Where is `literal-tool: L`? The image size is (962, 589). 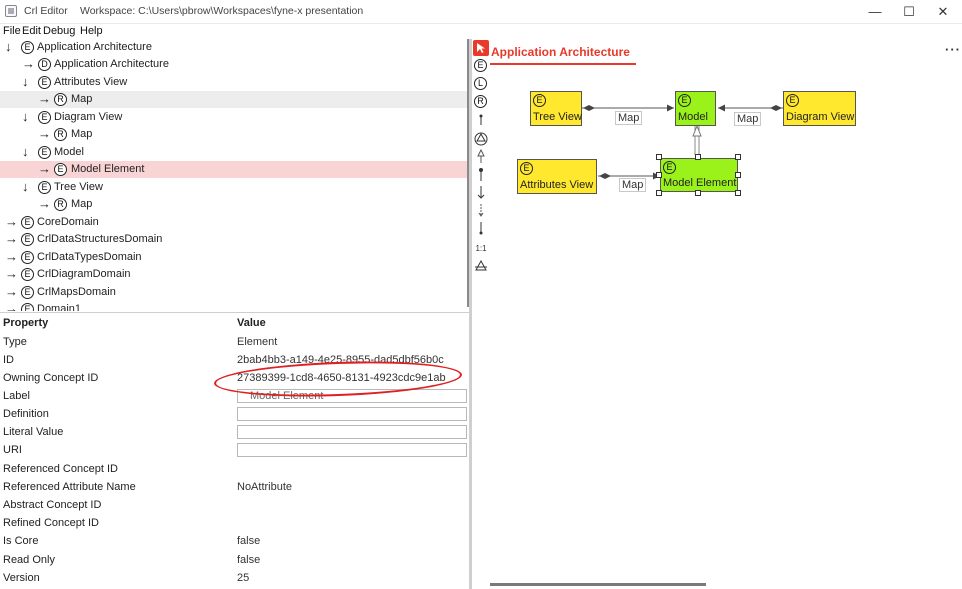 literal-tool: L is located at coordinates (481, 84).